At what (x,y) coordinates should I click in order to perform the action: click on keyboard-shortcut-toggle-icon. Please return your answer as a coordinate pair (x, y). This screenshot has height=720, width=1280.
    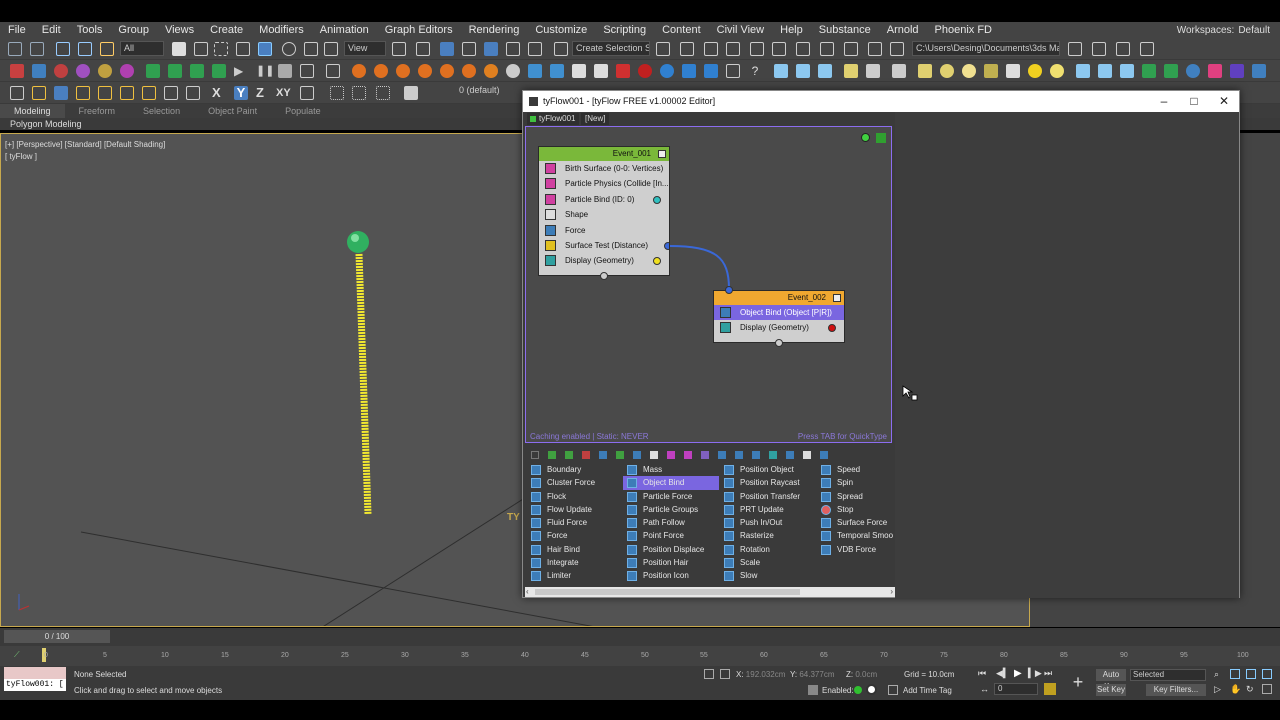
    Looking at the image, I should click on (447, 49).